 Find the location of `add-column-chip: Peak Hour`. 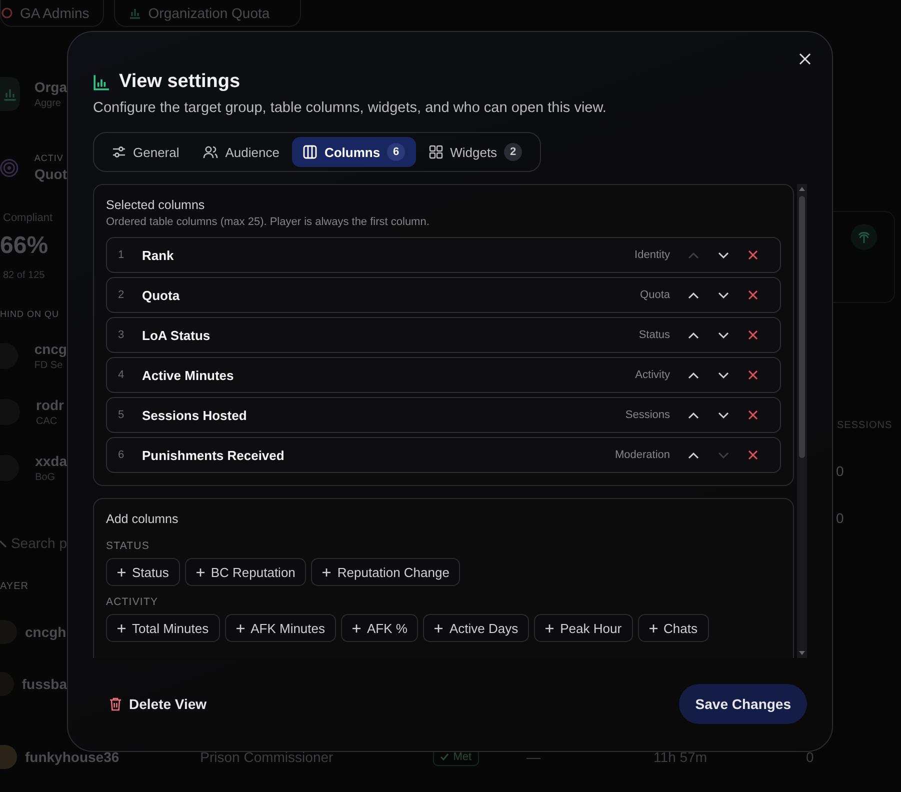

add-column-chip: Peak Hour is located at coordinates (583, 628).